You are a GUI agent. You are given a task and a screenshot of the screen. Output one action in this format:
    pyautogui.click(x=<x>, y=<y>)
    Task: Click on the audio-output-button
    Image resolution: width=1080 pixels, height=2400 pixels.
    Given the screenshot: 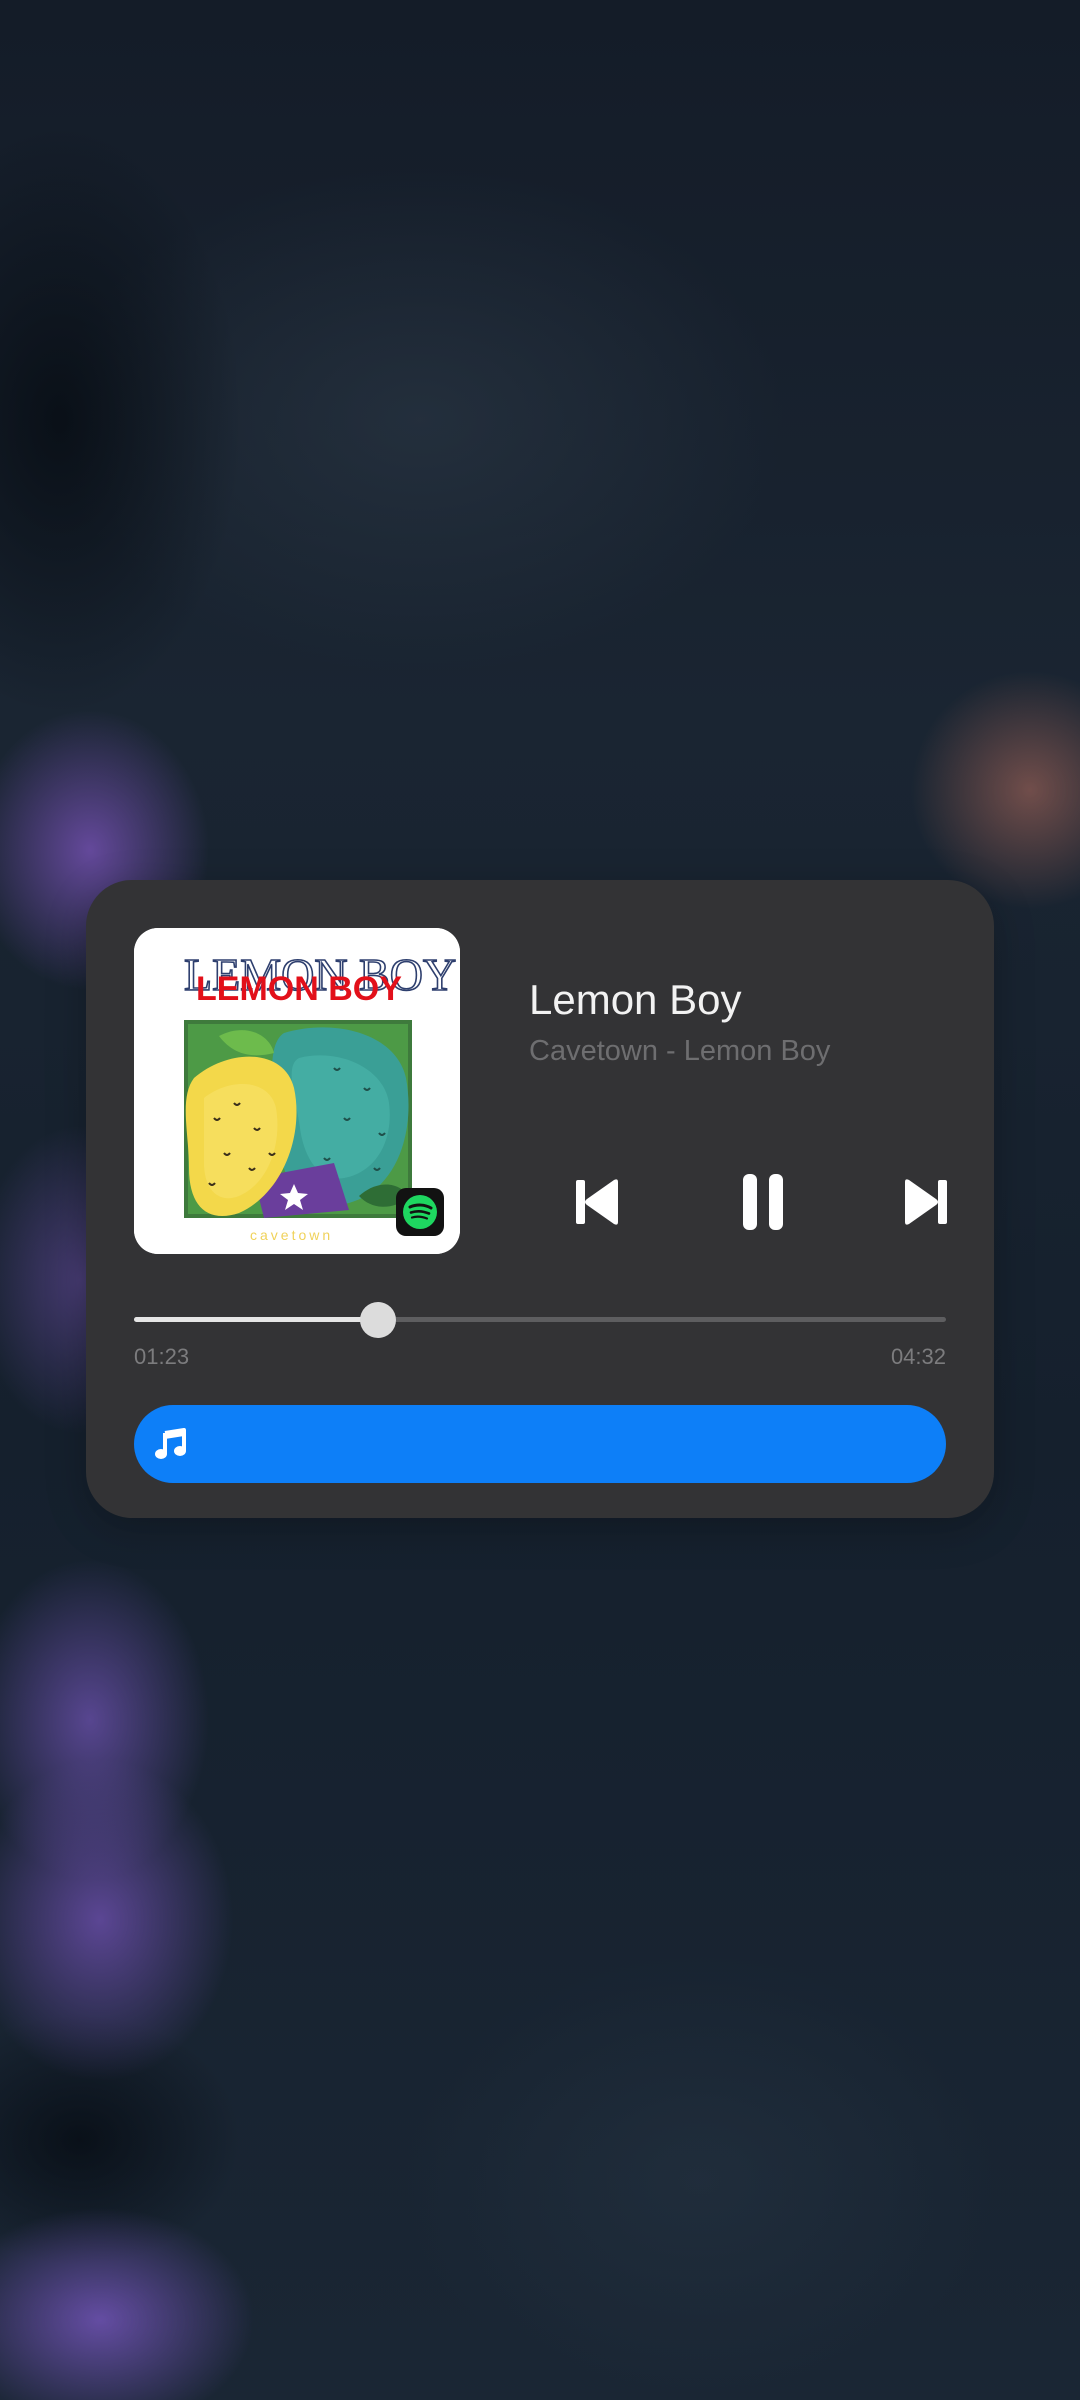 What is the action you would take?
    pyautogui.click(x=540, y=1444)
    